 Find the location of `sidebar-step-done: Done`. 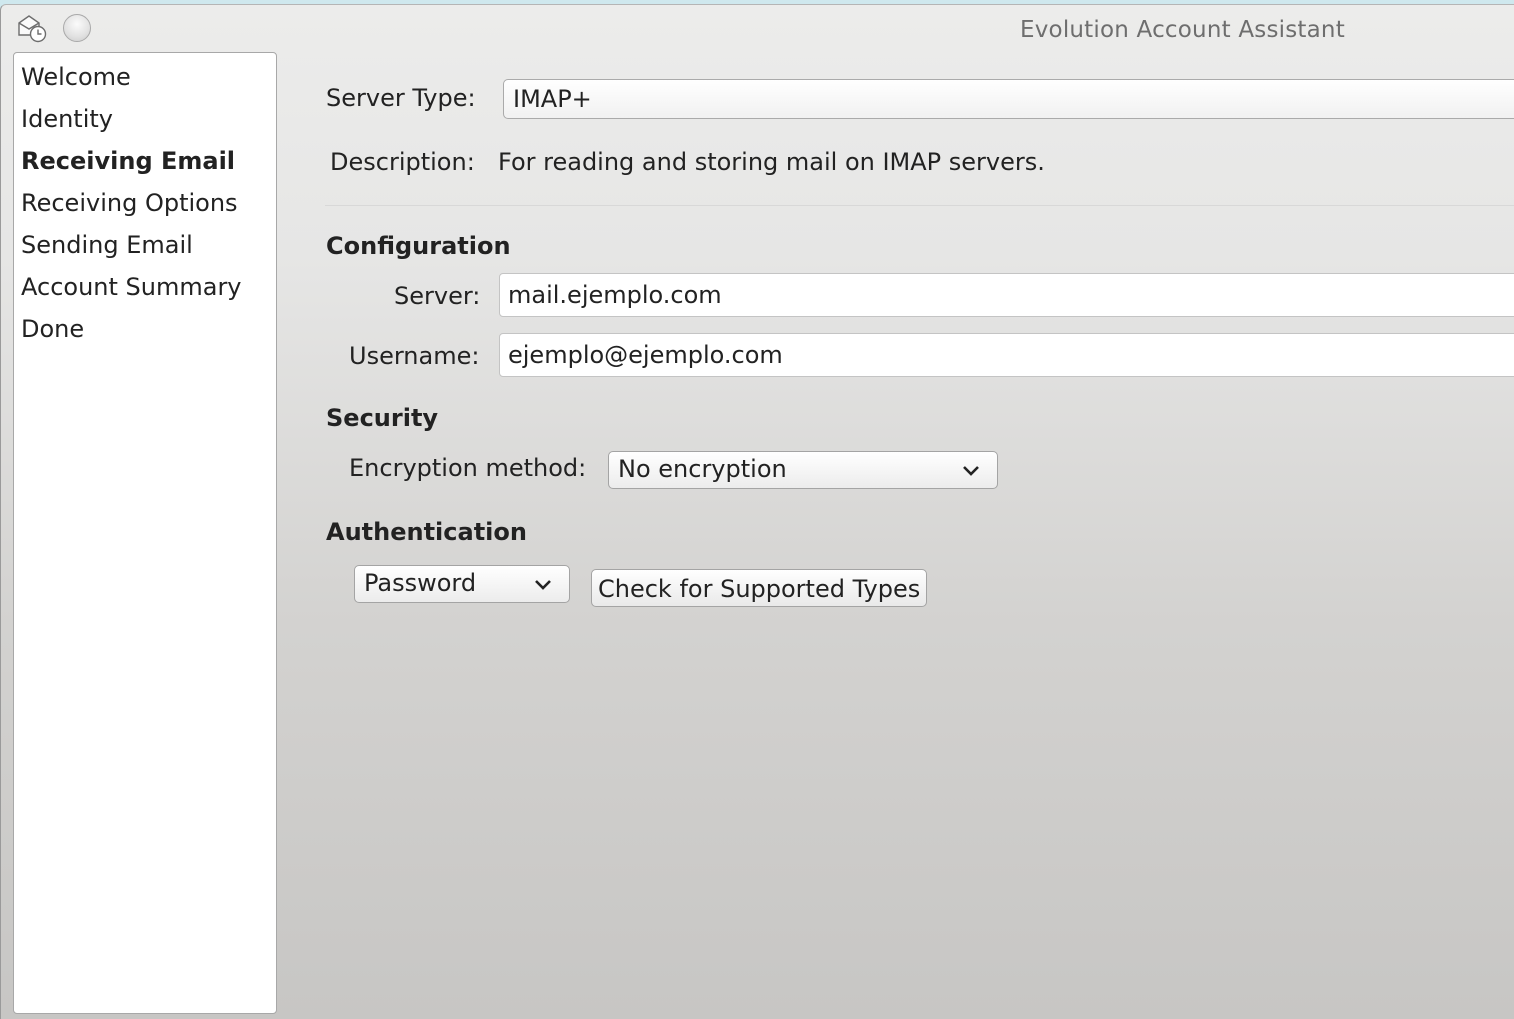

sidebar-step-done: Done is located at coordinates (145, 330).